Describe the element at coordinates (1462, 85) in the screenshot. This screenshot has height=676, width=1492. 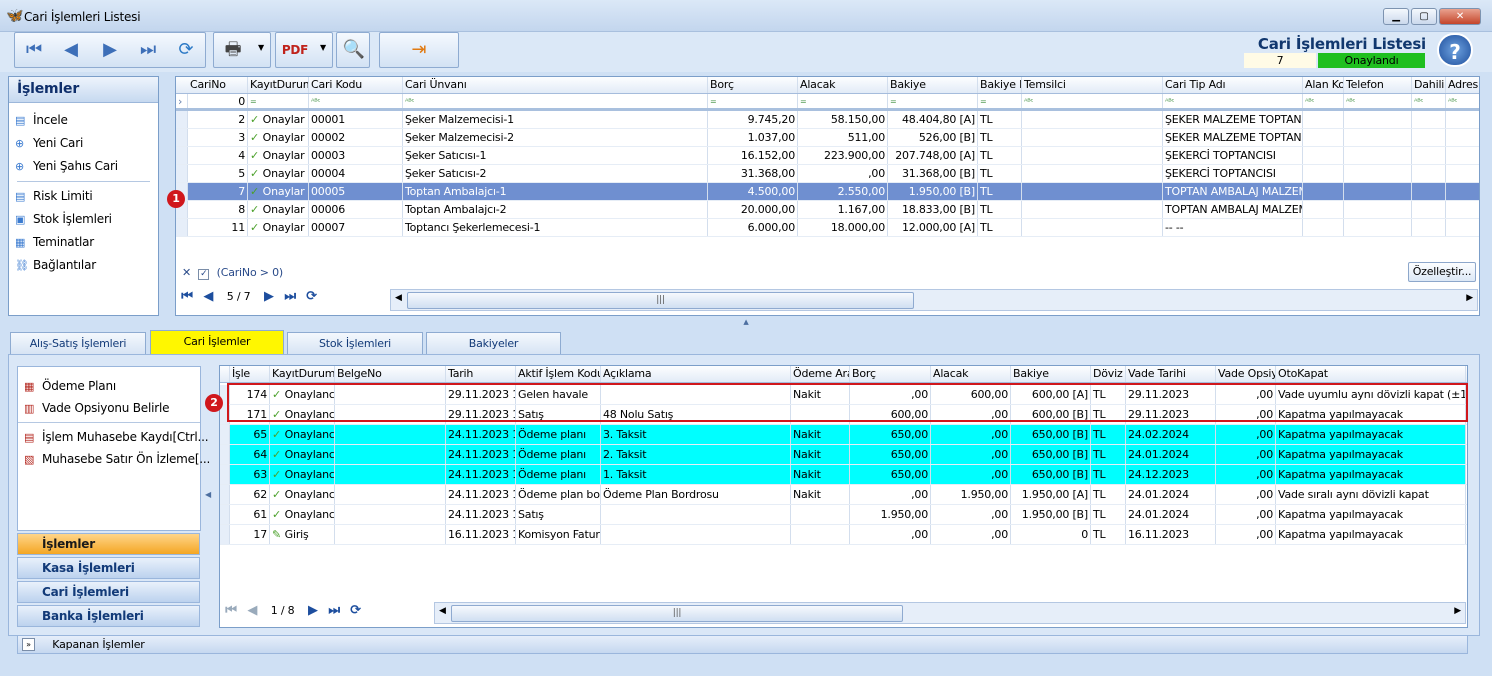
I see `column-header: Adres` at that location.